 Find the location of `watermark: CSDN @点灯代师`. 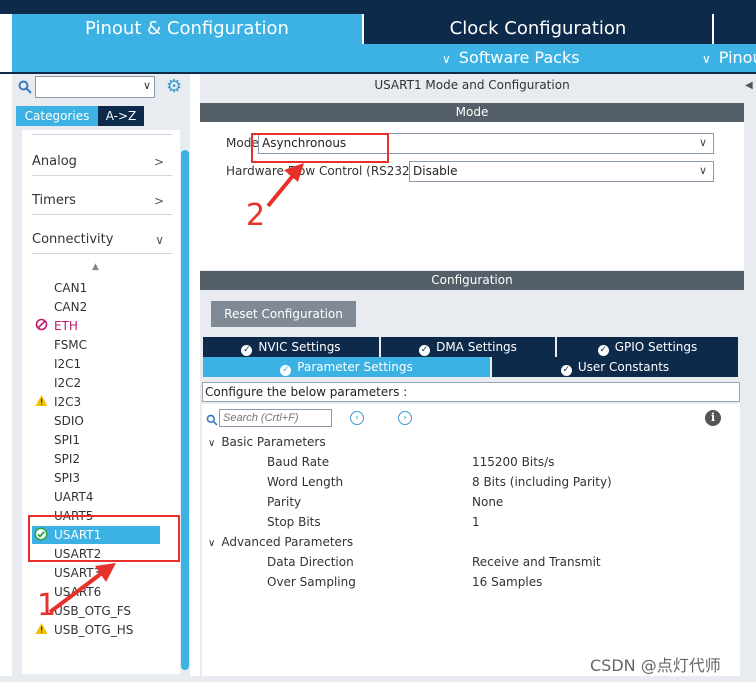

watermark: CSDN @点灯代师 is located at coordinates (655, 665).